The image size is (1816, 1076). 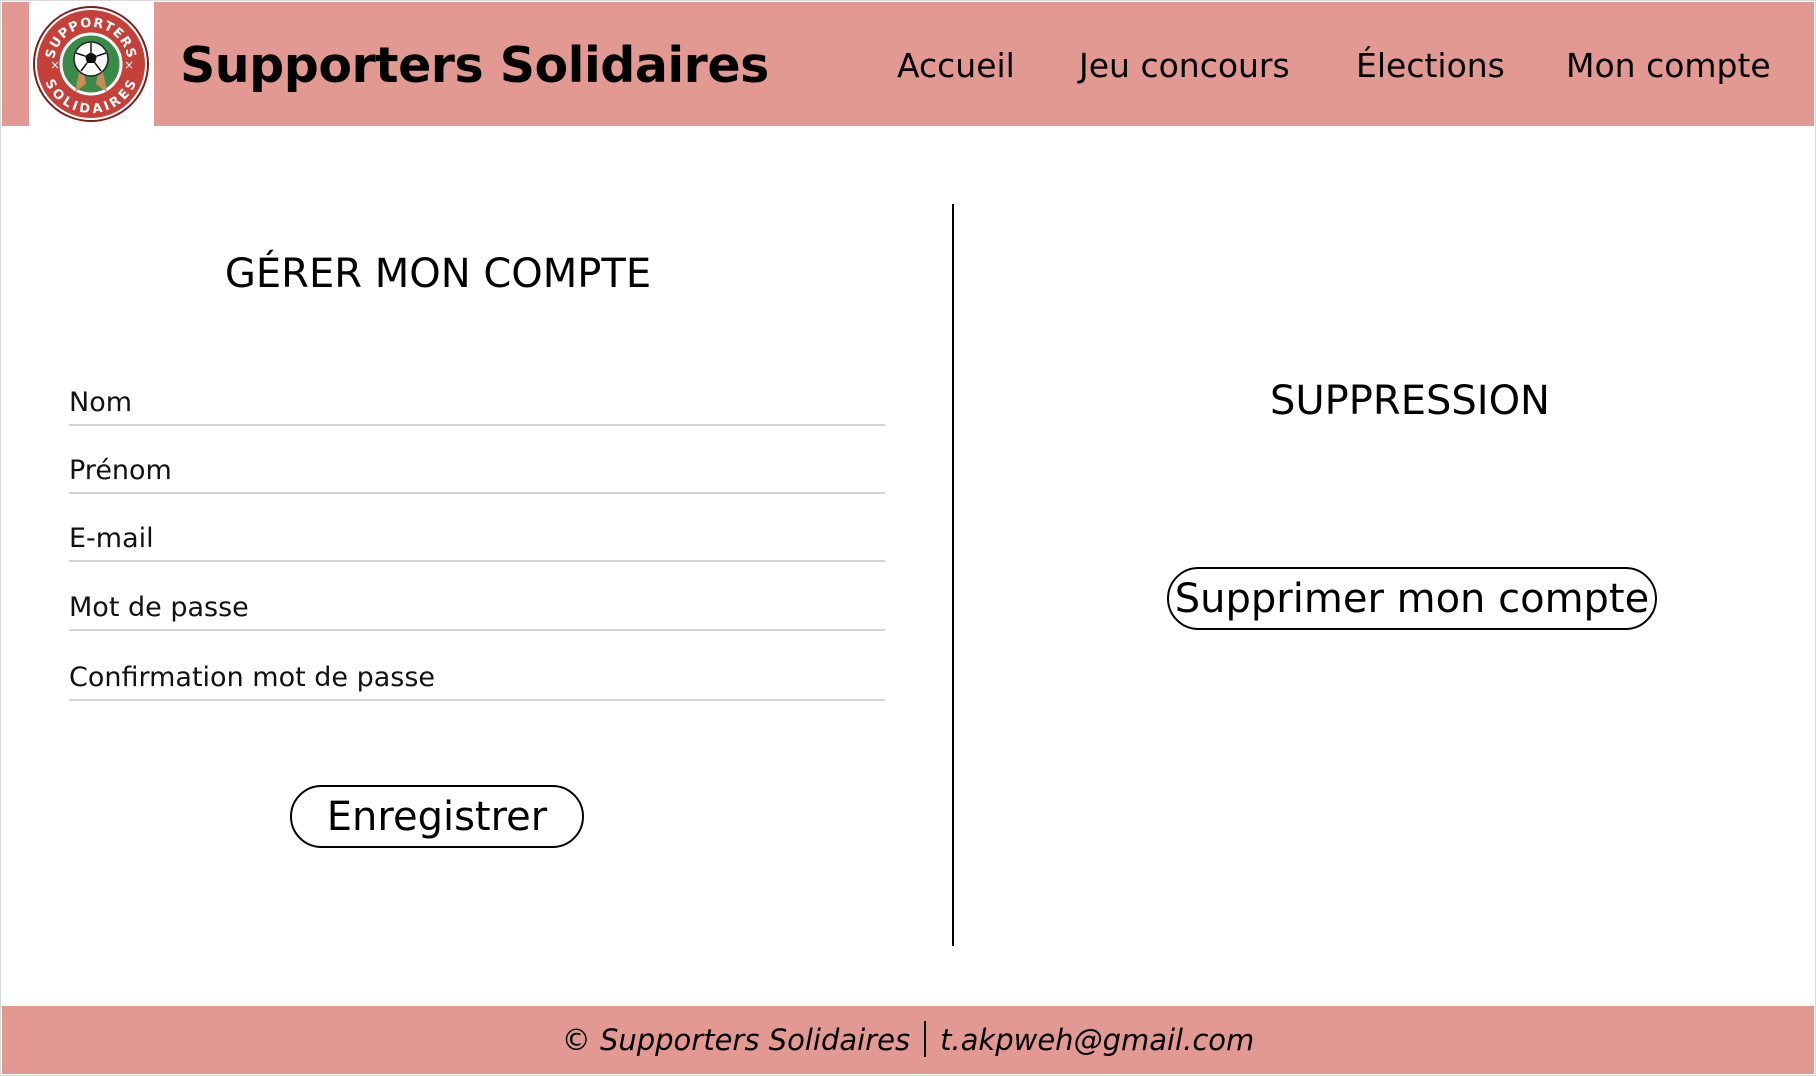 I want to click on soccer-ball-hands-logo-icon: SUPPORTERS SOLIDAIRES × ×, so click(x=91, y=64).